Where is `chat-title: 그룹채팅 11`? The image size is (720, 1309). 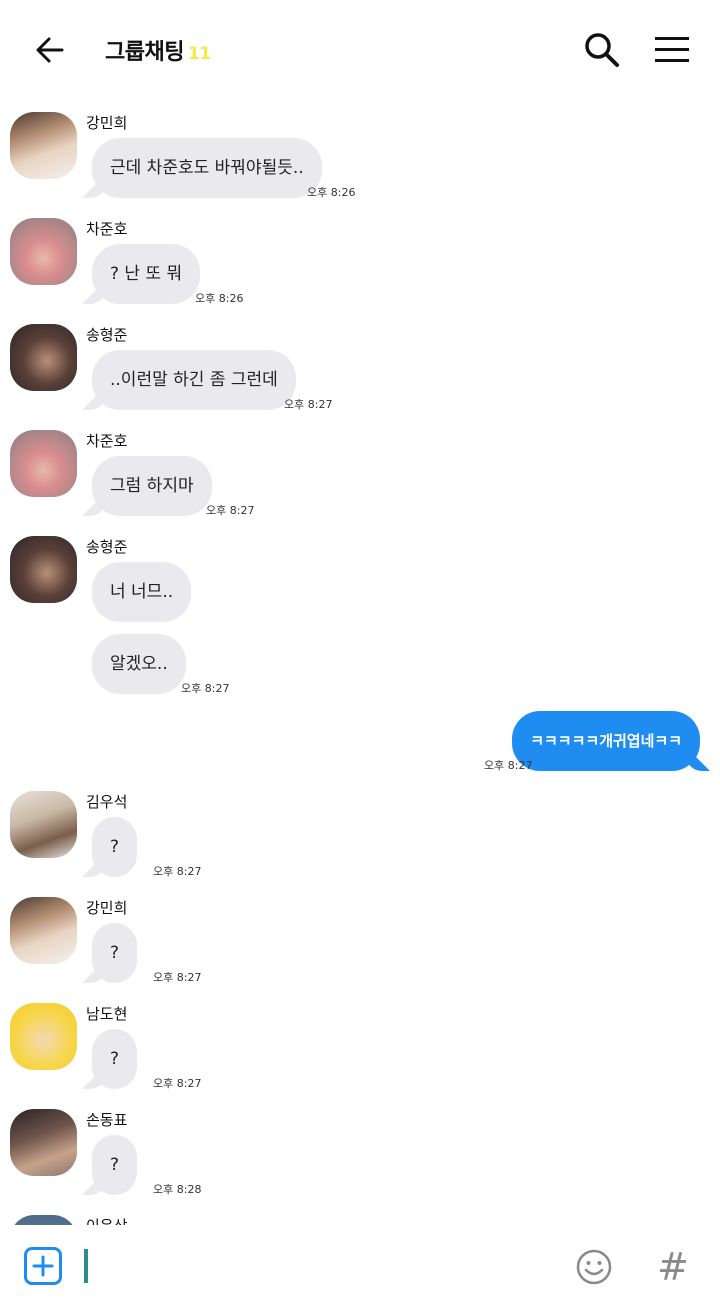 chat-title: 그룹채팅 11 is located at coordinates (158, 50).